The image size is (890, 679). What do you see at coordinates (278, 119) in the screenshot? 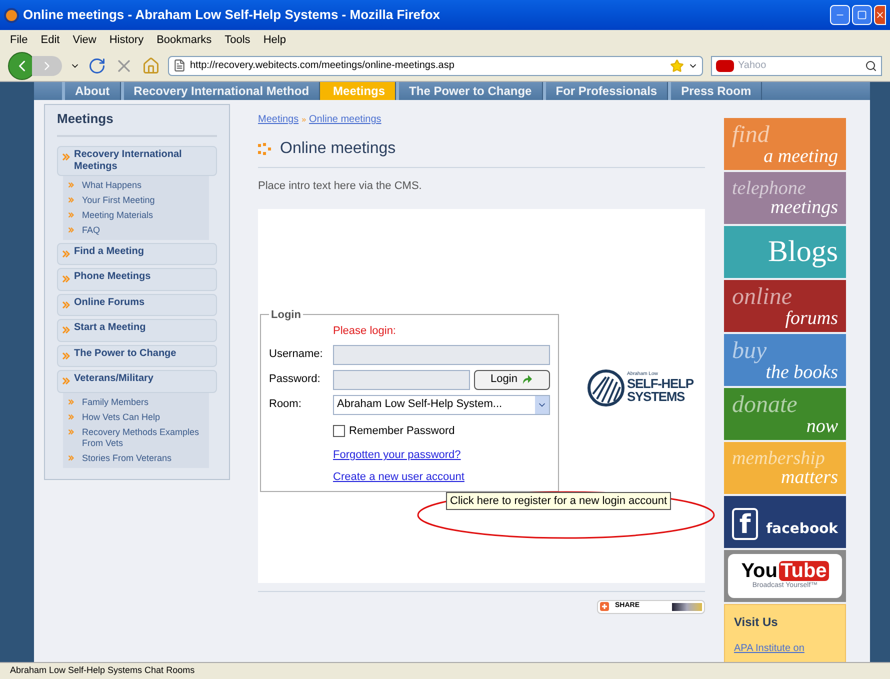
I see `breadcrumb-link: Meetings` at bounding box center [278, 119].